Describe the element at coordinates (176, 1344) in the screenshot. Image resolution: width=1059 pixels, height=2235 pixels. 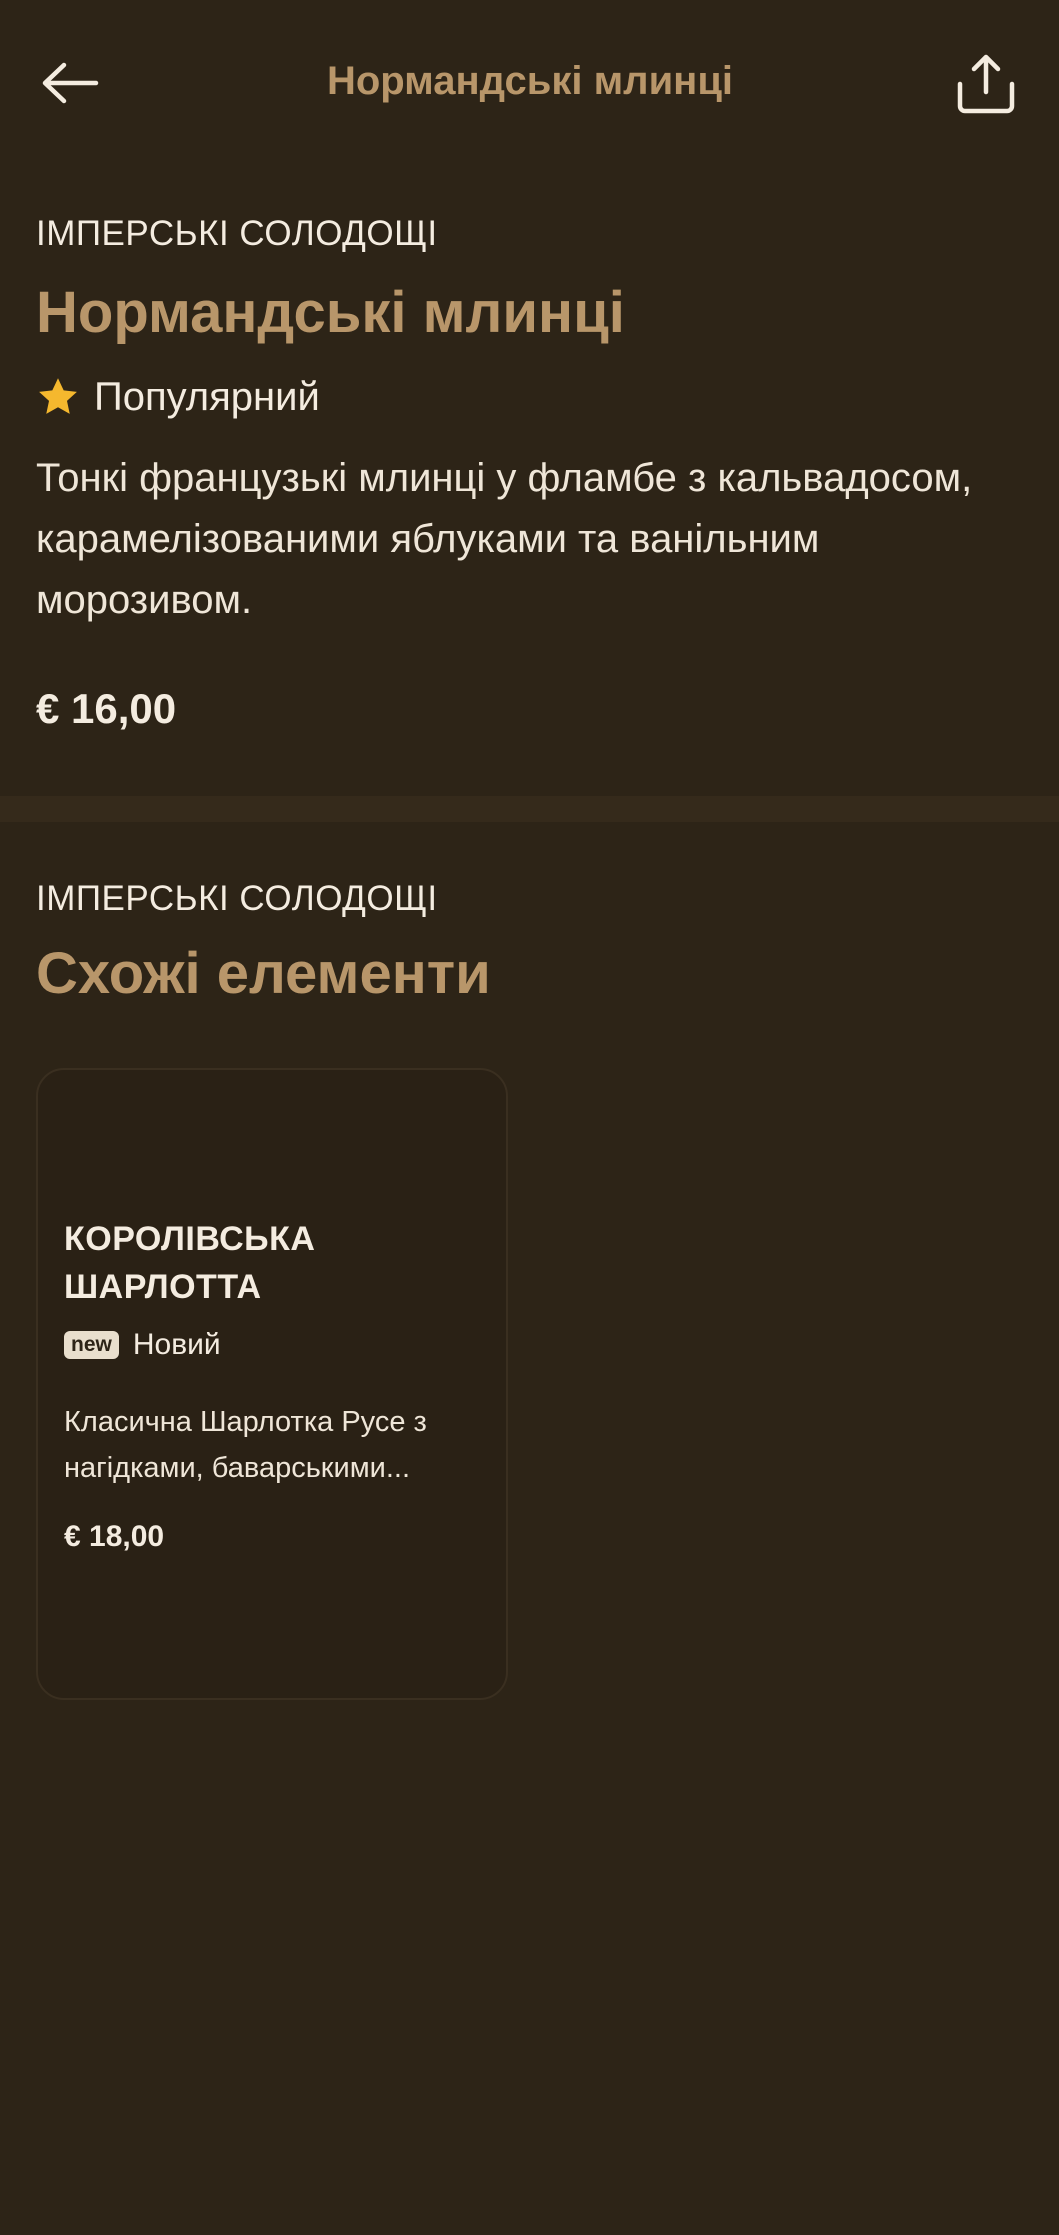
I see `new-badge-label: Новий` at that location.